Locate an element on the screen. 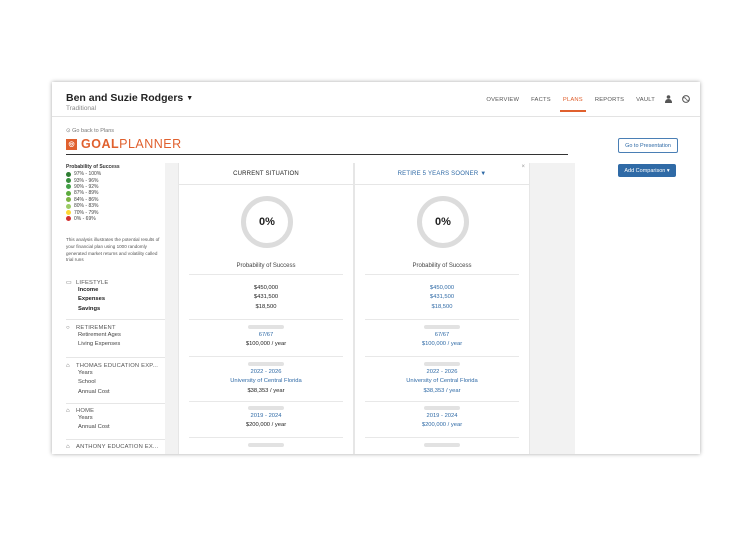 This screenshot has width=750, height=535. scenario-dropdown: RETIRE 5 YEARS SOONER ▼ is located at coordinates (442, 174).